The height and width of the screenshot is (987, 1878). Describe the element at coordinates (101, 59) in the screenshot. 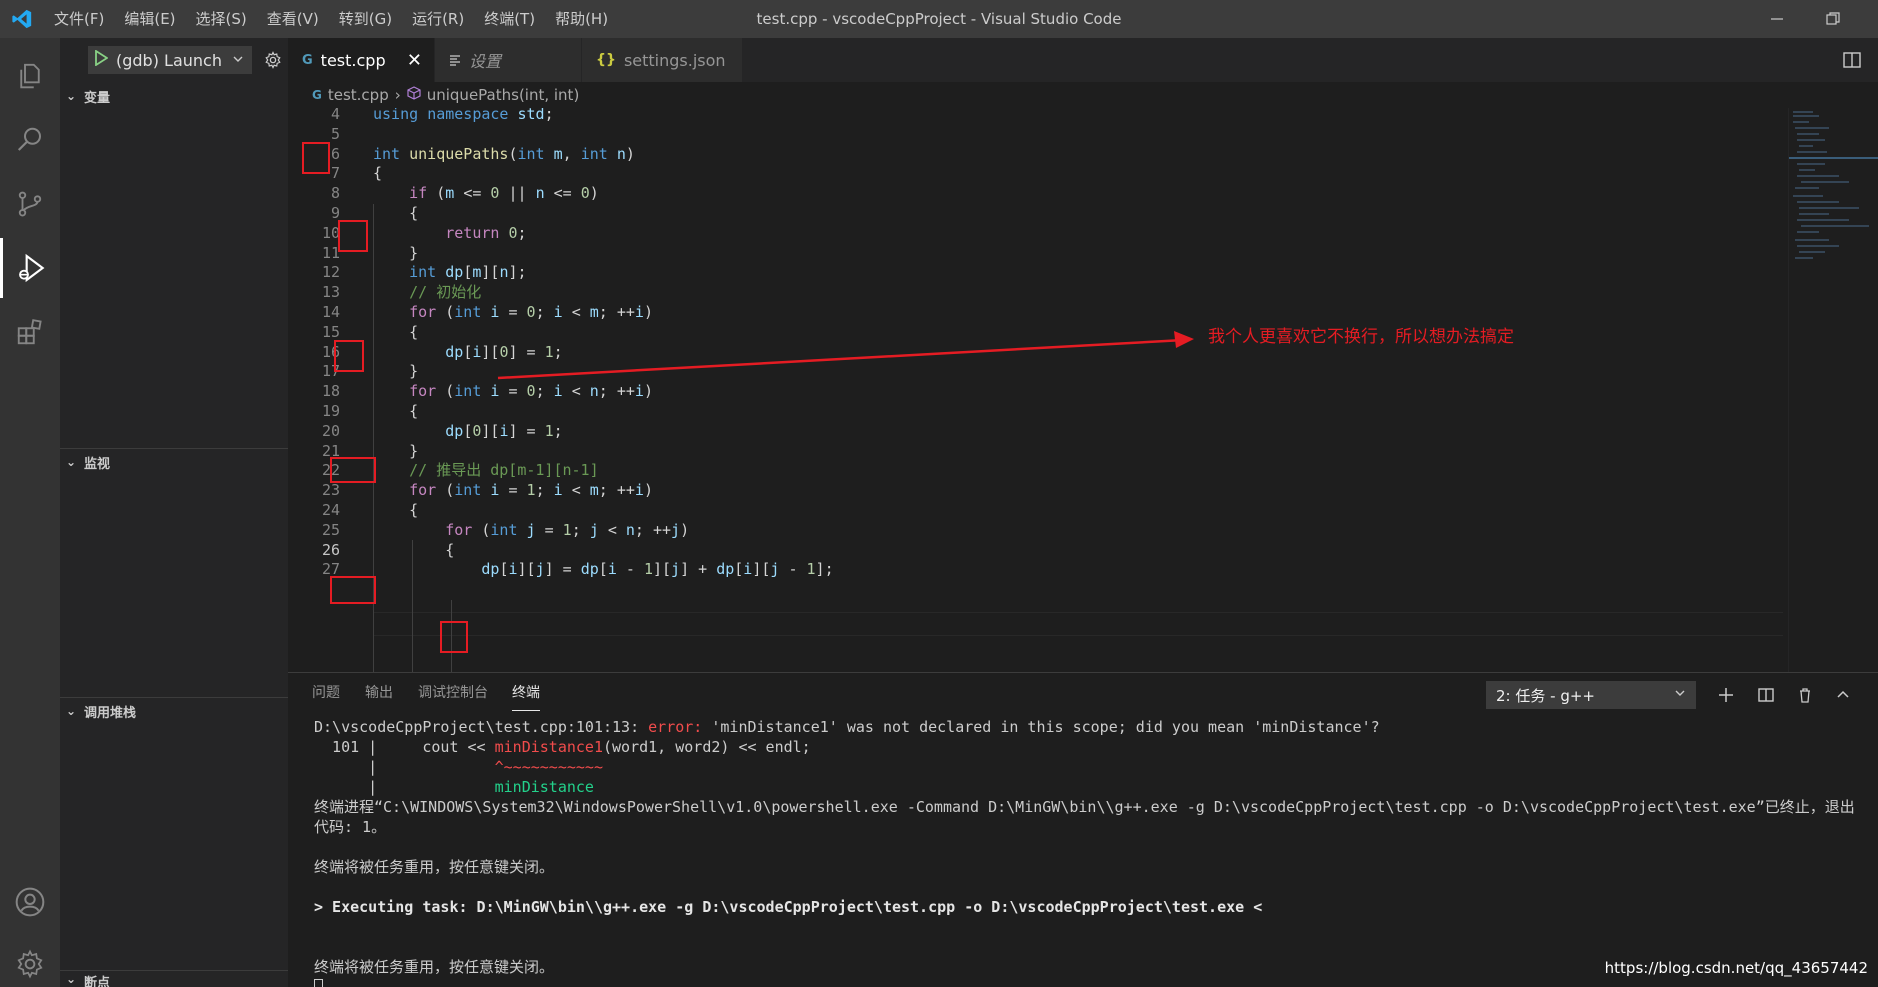

I see `start-debugging-icon` at that location.